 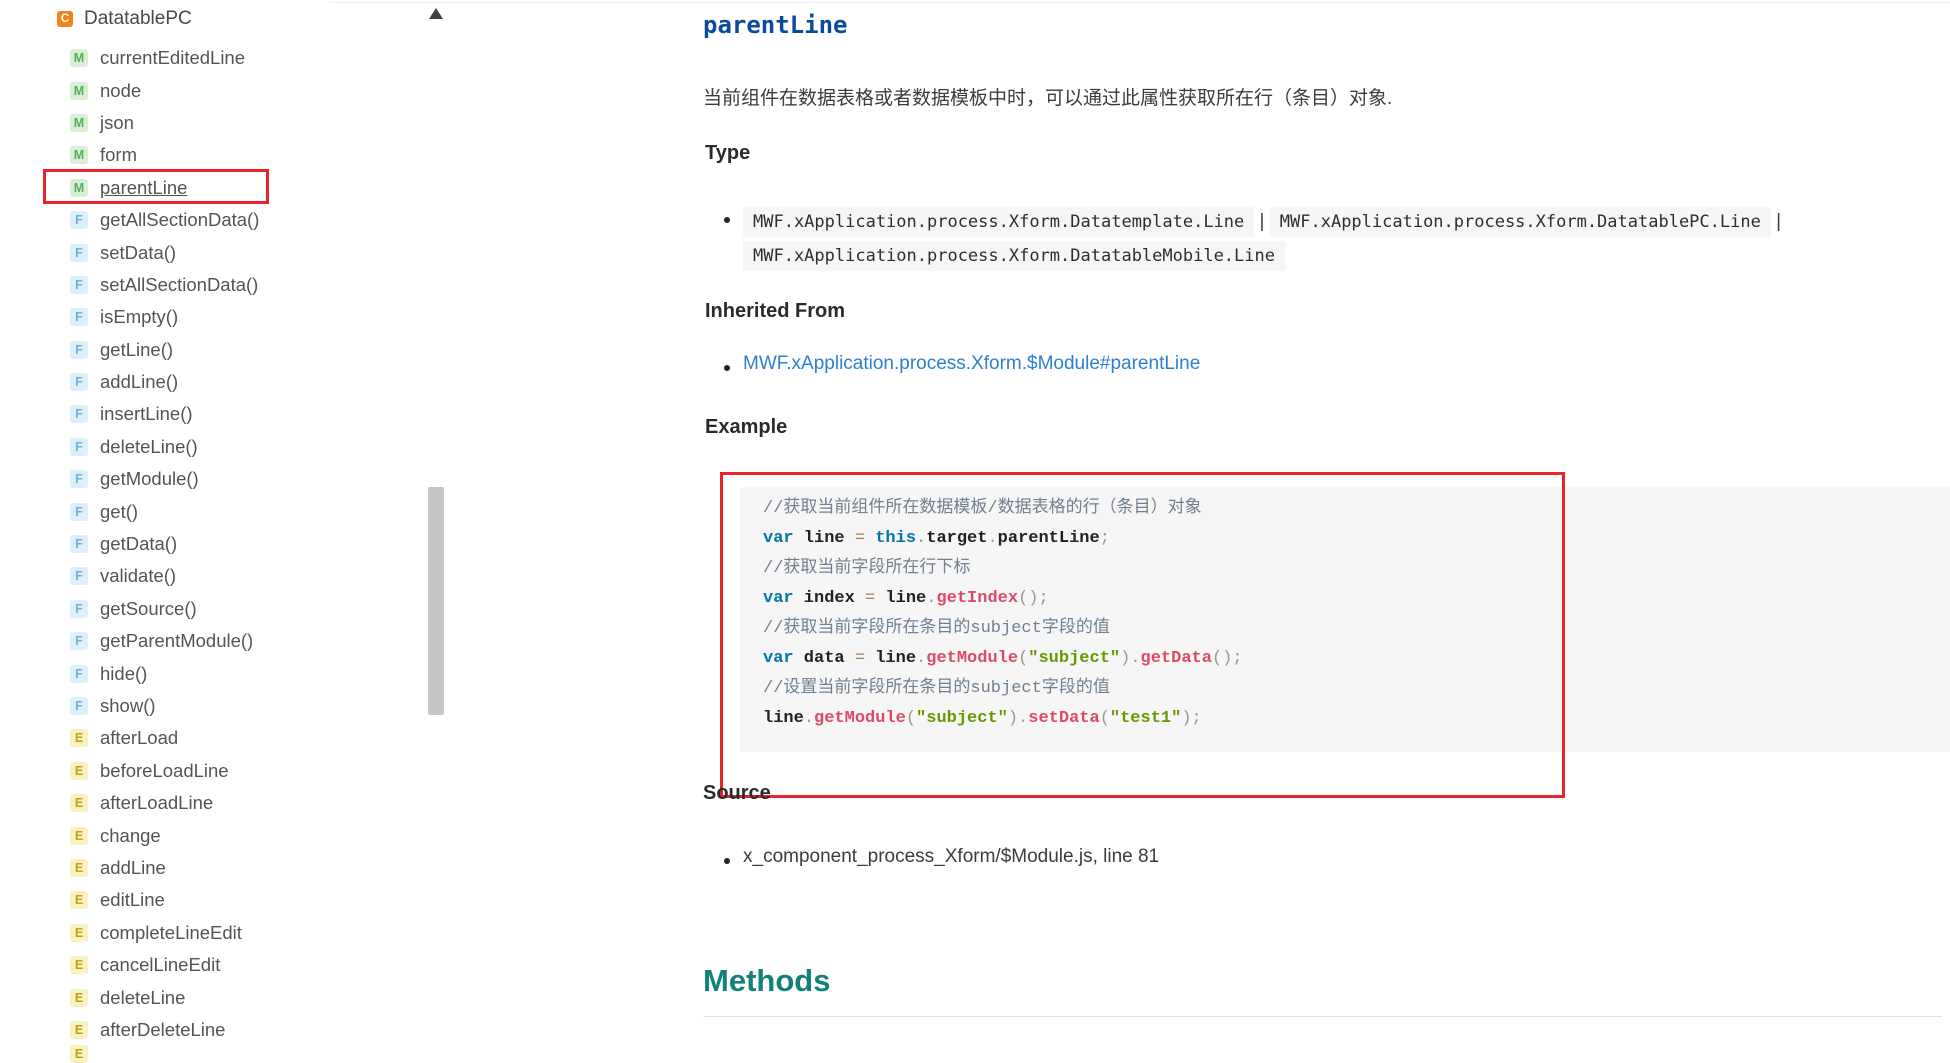 I want to click on type-heading: Type, so click(x=728, y=153).